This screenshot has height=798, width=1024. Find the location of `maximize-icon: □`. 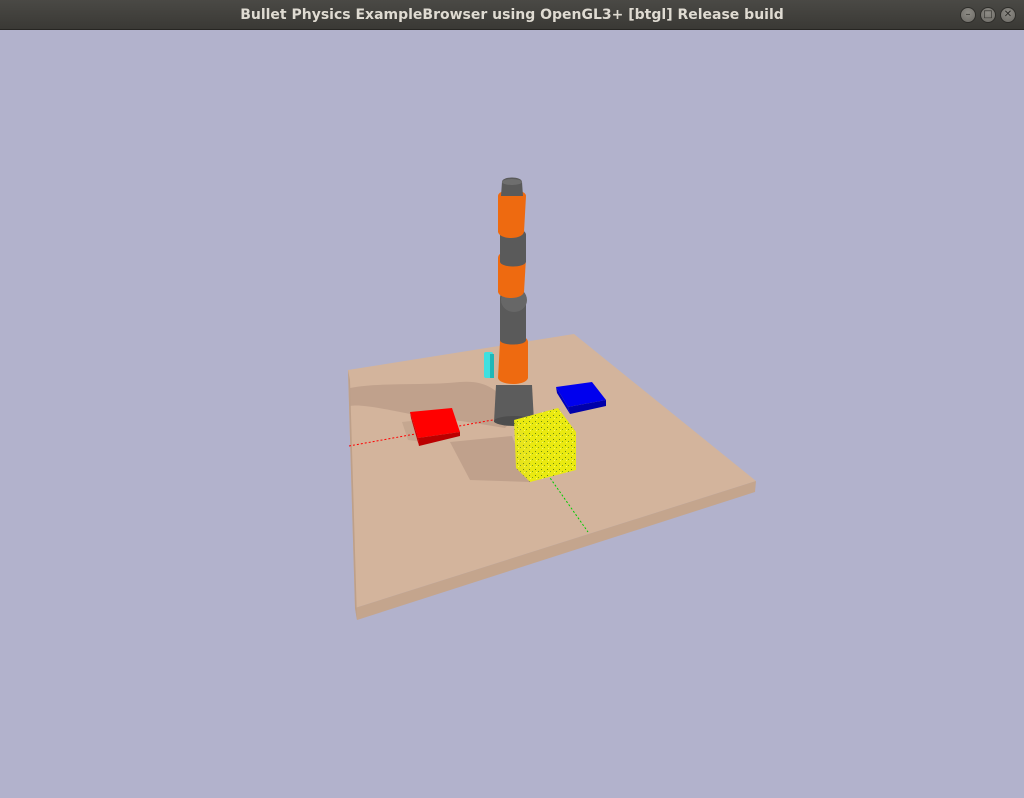

maximize-icon: □ is located at coordinates (988, 15).